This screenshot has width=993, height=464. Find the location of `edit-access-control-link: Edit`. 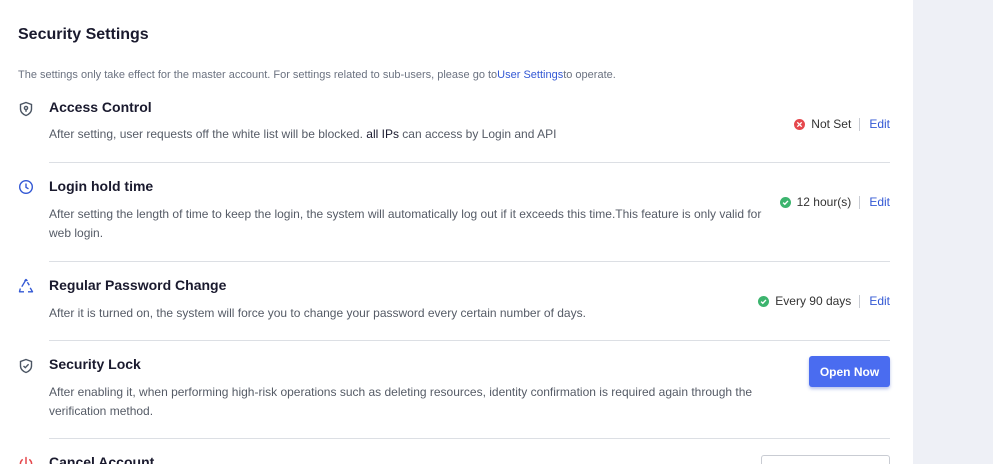

edit-access-control-link: Edit is located at coordinates (879, 124).